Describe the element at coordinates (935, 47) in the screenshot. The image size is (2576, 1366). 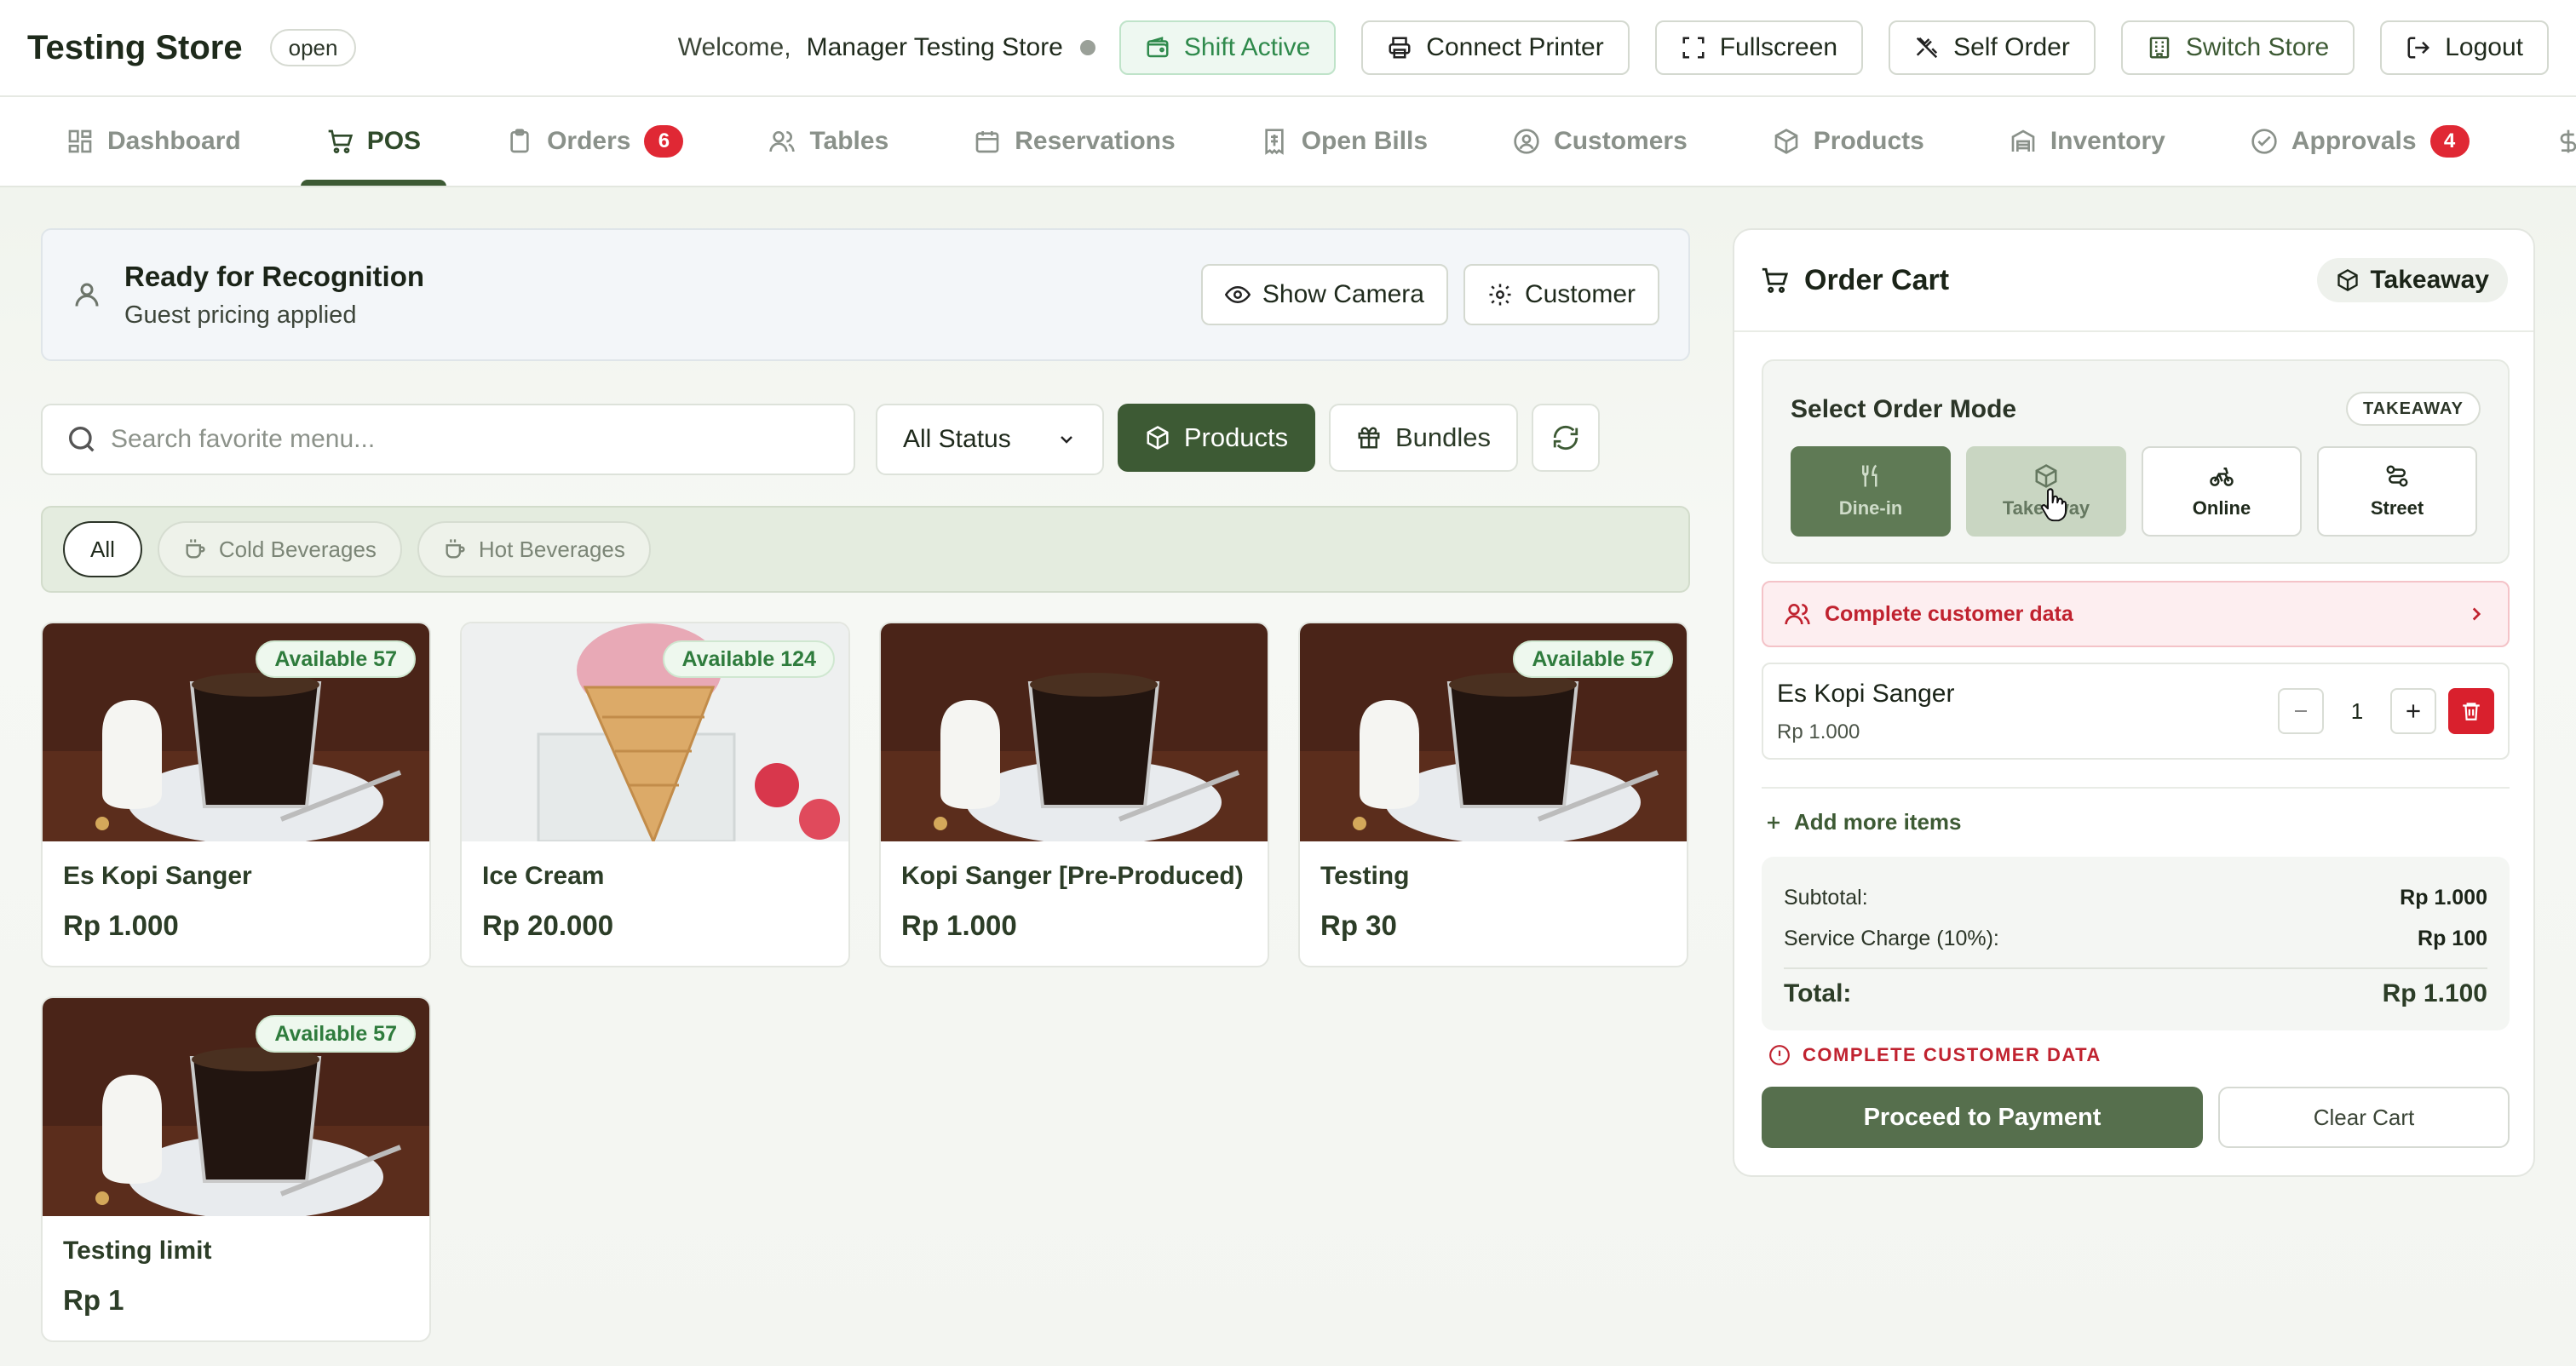
I see `user-name: Manager Testing Store` at that location.